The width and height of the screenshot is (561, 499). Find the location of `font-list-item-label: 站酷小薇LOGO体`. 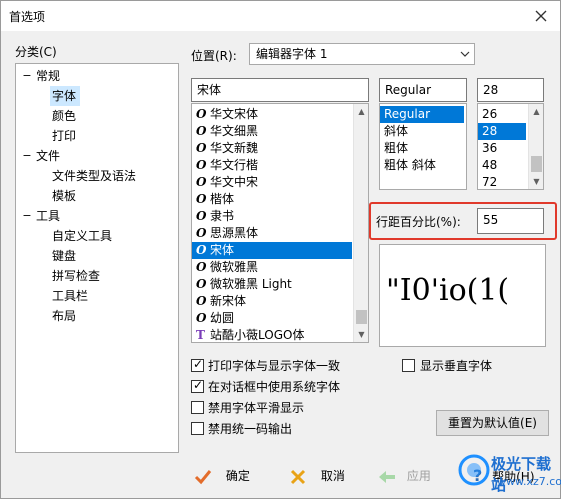

font-list-item-label: 站酷小薇LOGO体 is located at coordinates (257, 335).